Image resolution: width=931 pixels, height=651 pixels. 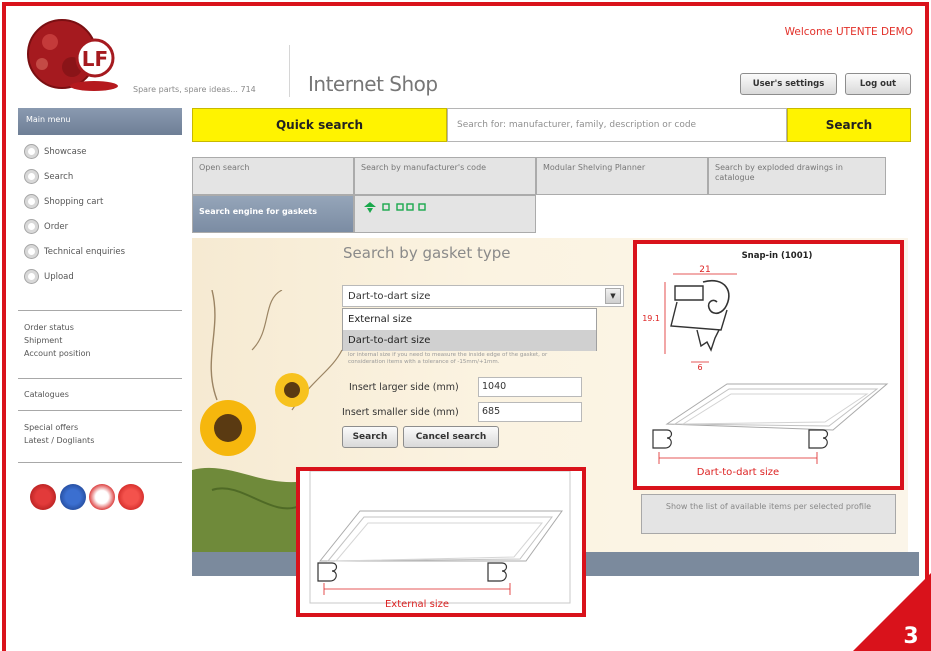 What do you see at coordinates (417, 604) in the screenshot?
I see `external-size-caption: External size` at bounding box center [417, 604].